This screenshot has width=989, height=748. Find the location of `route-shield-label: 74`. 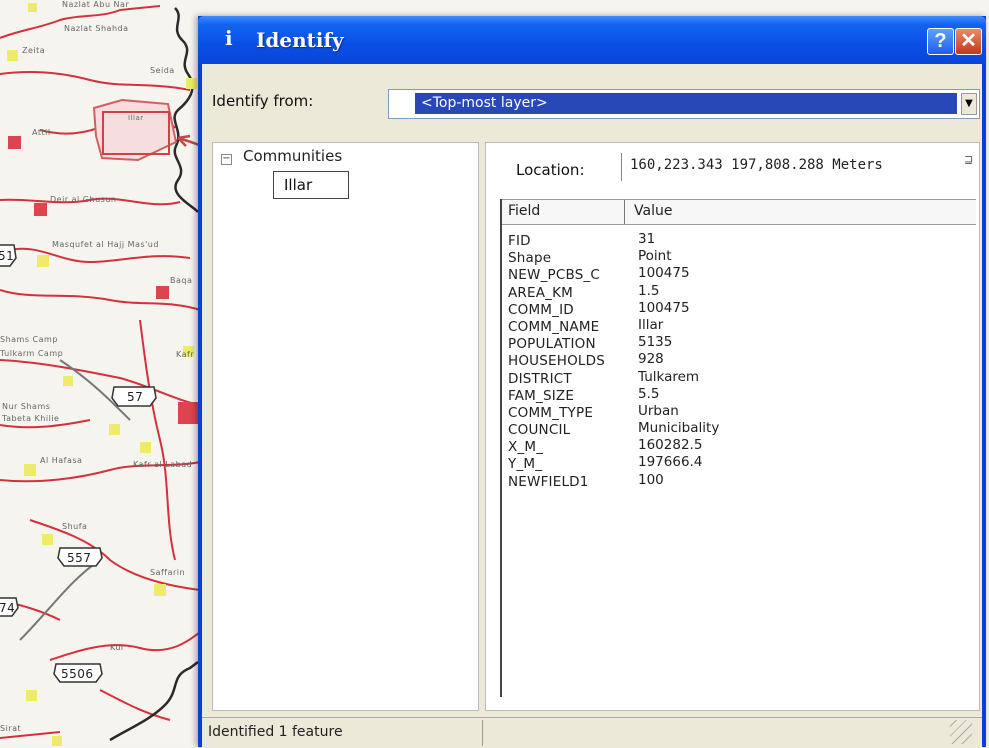

route-shield-label: 74 is located at coordinates (8, 608).